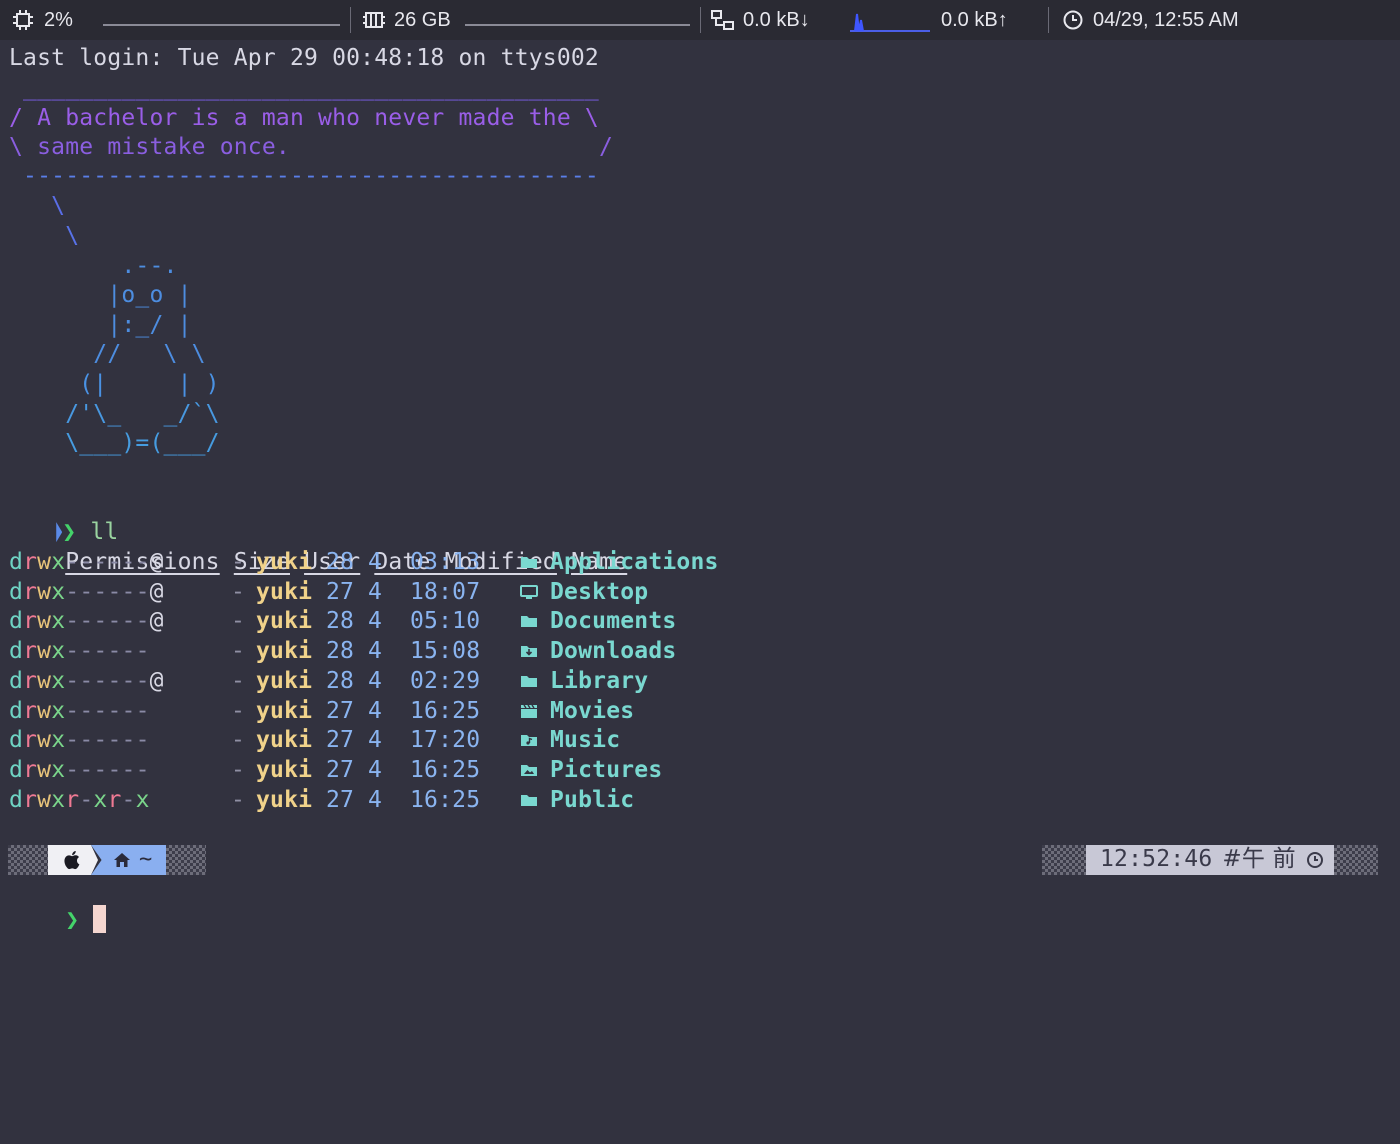 The height and width of the screenshot is (1144, 1400). I want to click on memory-icon, so click(374, 20).